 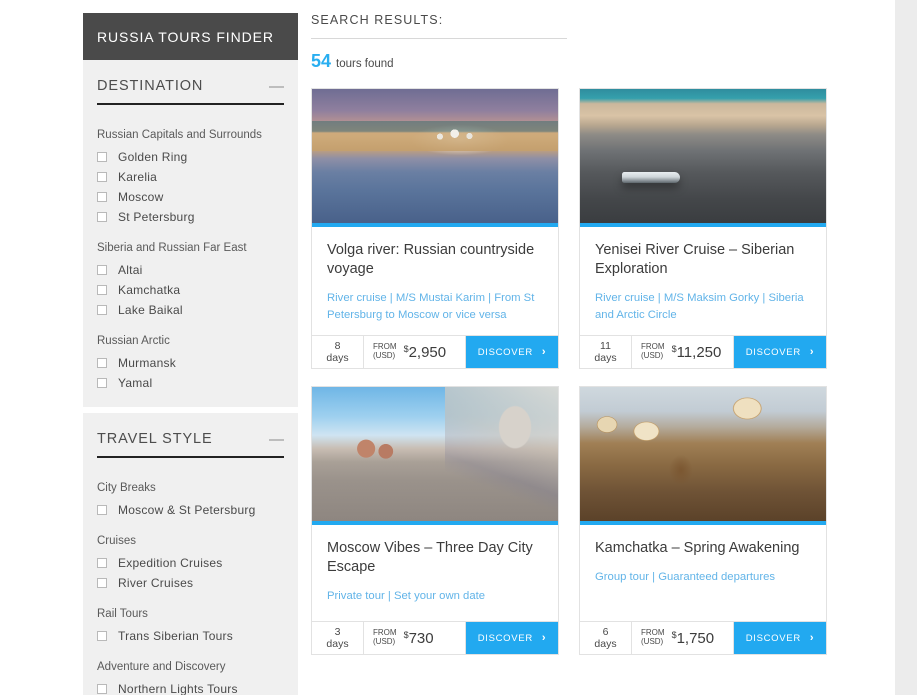 What do you see at coordinates (337, 631) in the screenshot?
I see `duration-value: 3` at bounding box center [337, 631].